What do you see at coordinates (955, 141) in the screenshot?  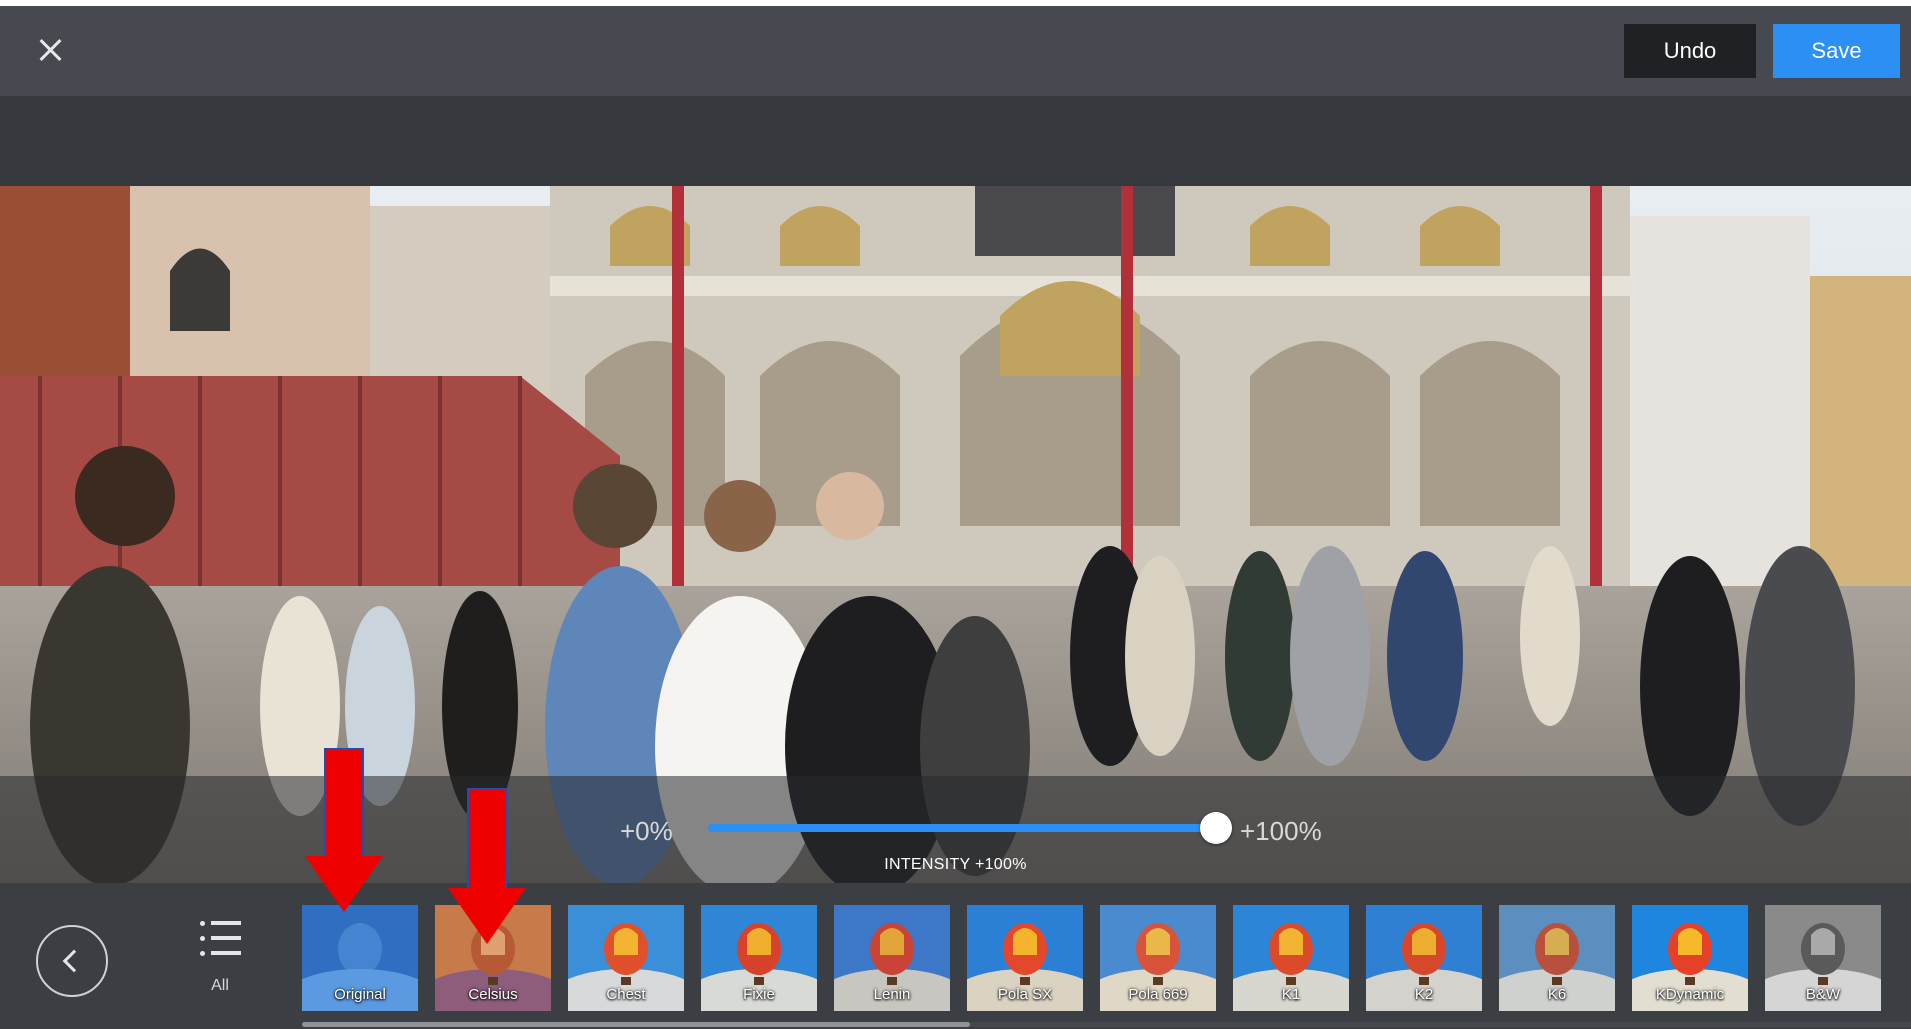 I see `canvas-background` at bounding box center [955, 141].